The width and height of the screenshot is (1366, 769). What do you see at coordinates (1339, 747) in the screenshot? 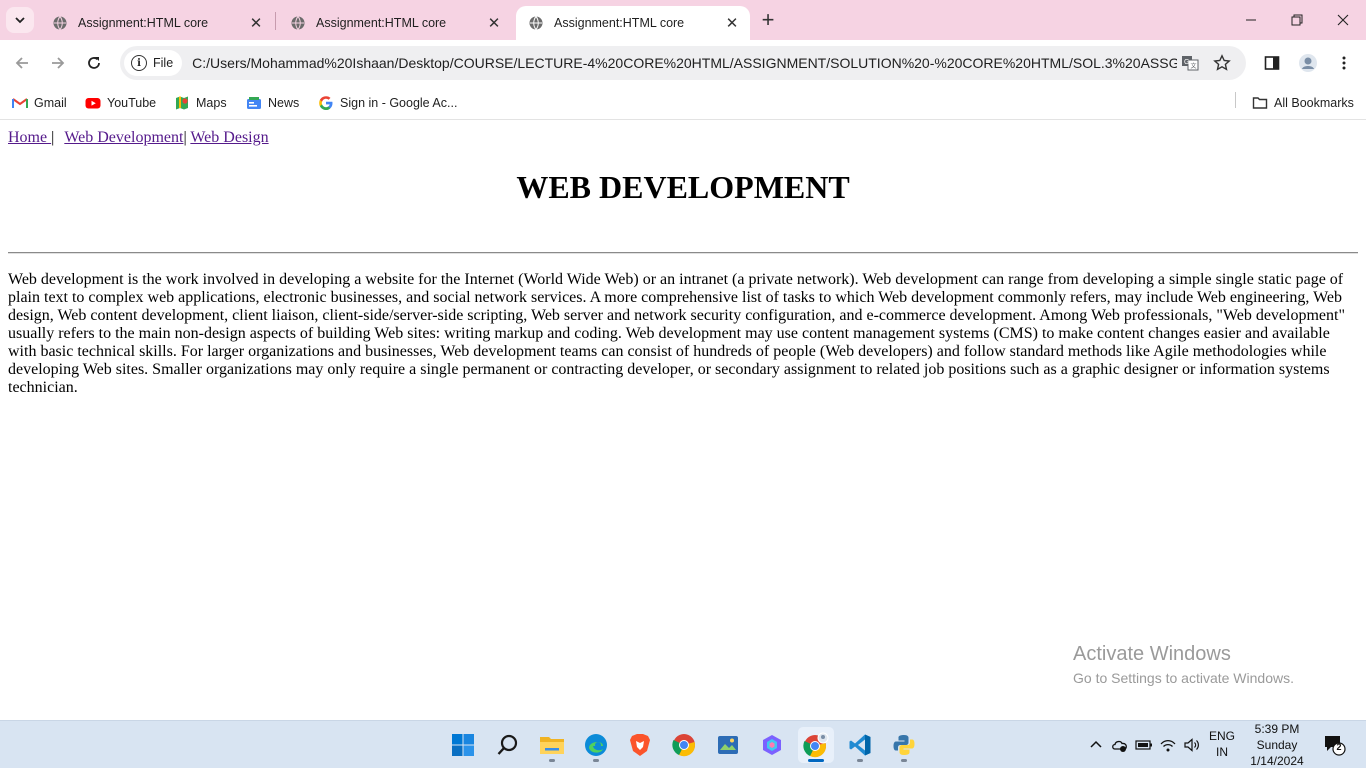
I see `notification-count: 2` at bounding box center [1339, 747].